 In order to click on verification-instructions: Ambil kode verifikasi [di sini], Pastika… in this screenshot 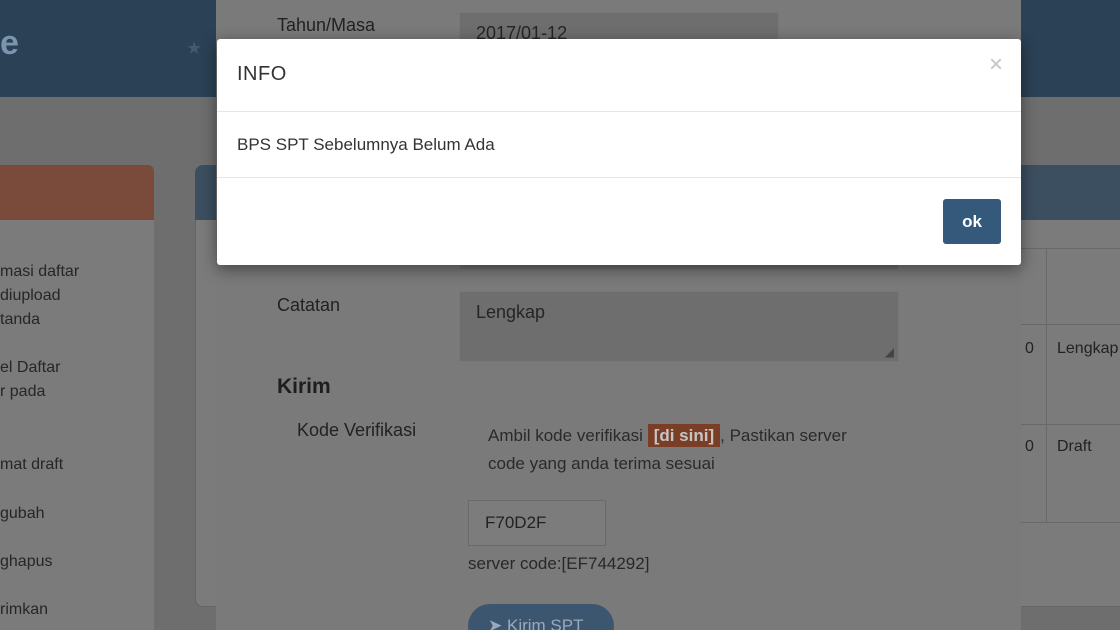, I will do `click(678, 450)`.